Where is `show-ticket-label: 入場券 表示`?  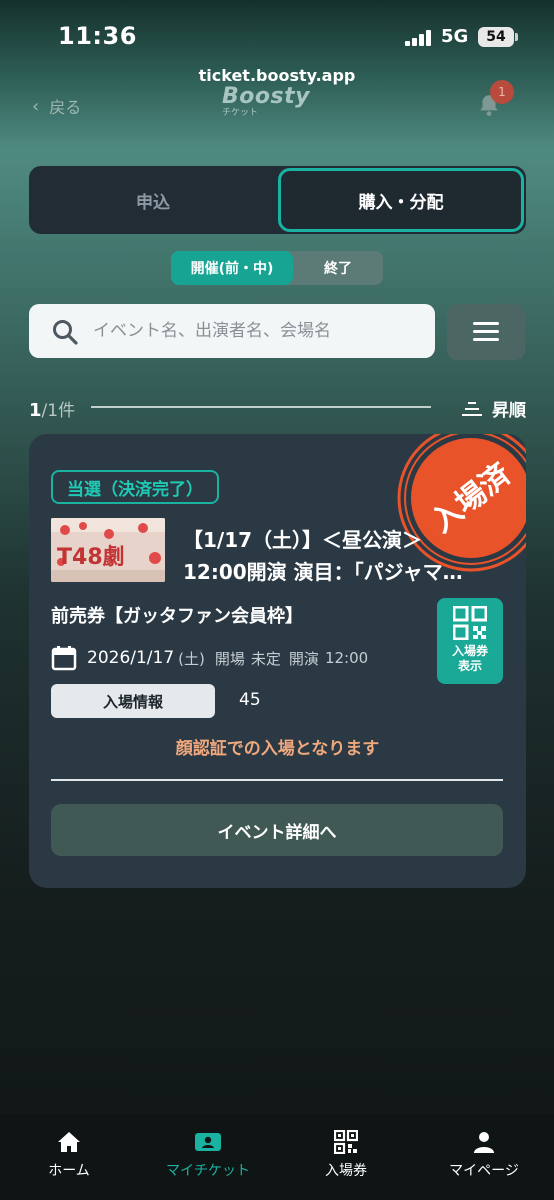
show-ticket-label: 入場券 表示 is located at coordinates (469, 658).